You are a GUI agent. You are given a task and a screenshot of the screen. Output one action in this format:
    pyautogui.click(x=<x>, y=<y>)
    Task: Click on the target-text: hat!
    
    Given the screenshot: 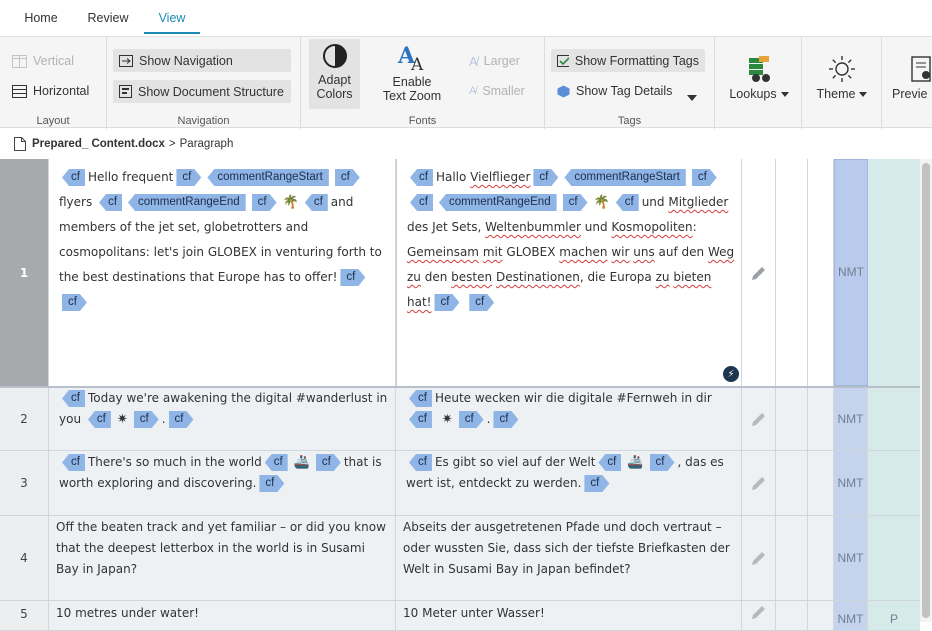 What is the action you would take?
    pyautogui.click(x=419, y=302)
    